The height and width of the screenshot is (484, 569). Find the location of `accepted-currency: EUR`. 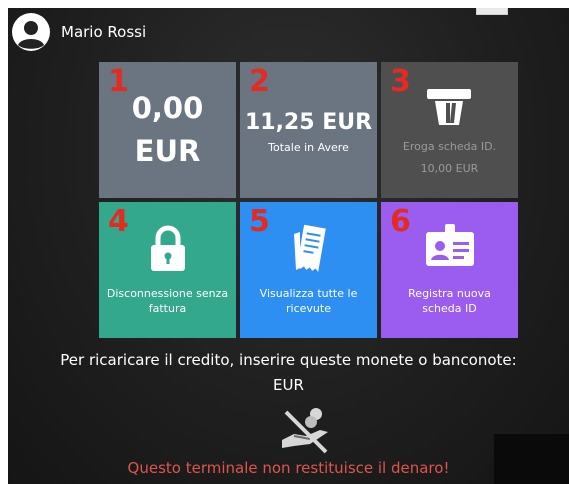

accepted-currency: EUR is located at coordinates (288, 385).